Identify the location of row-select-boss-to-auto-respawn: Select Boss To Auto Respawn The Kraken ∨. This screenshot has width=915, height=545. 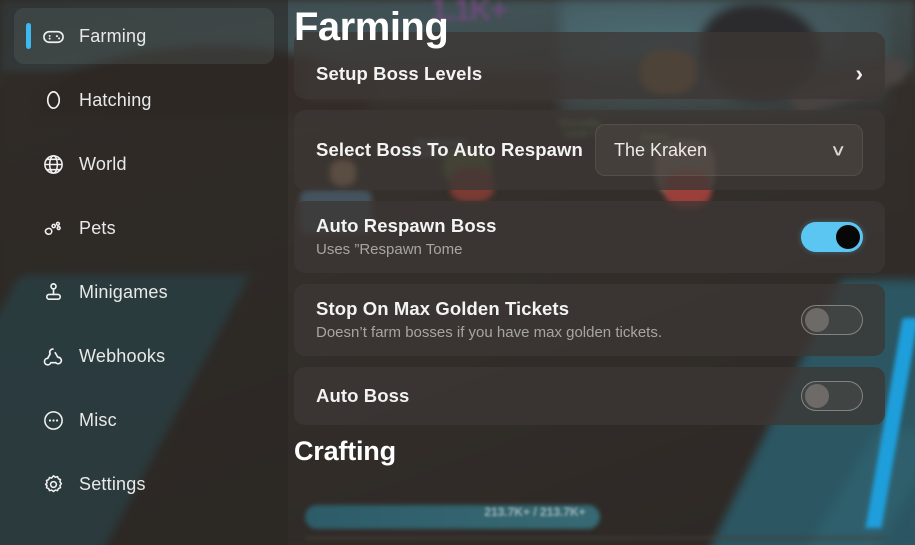
(589, 150).